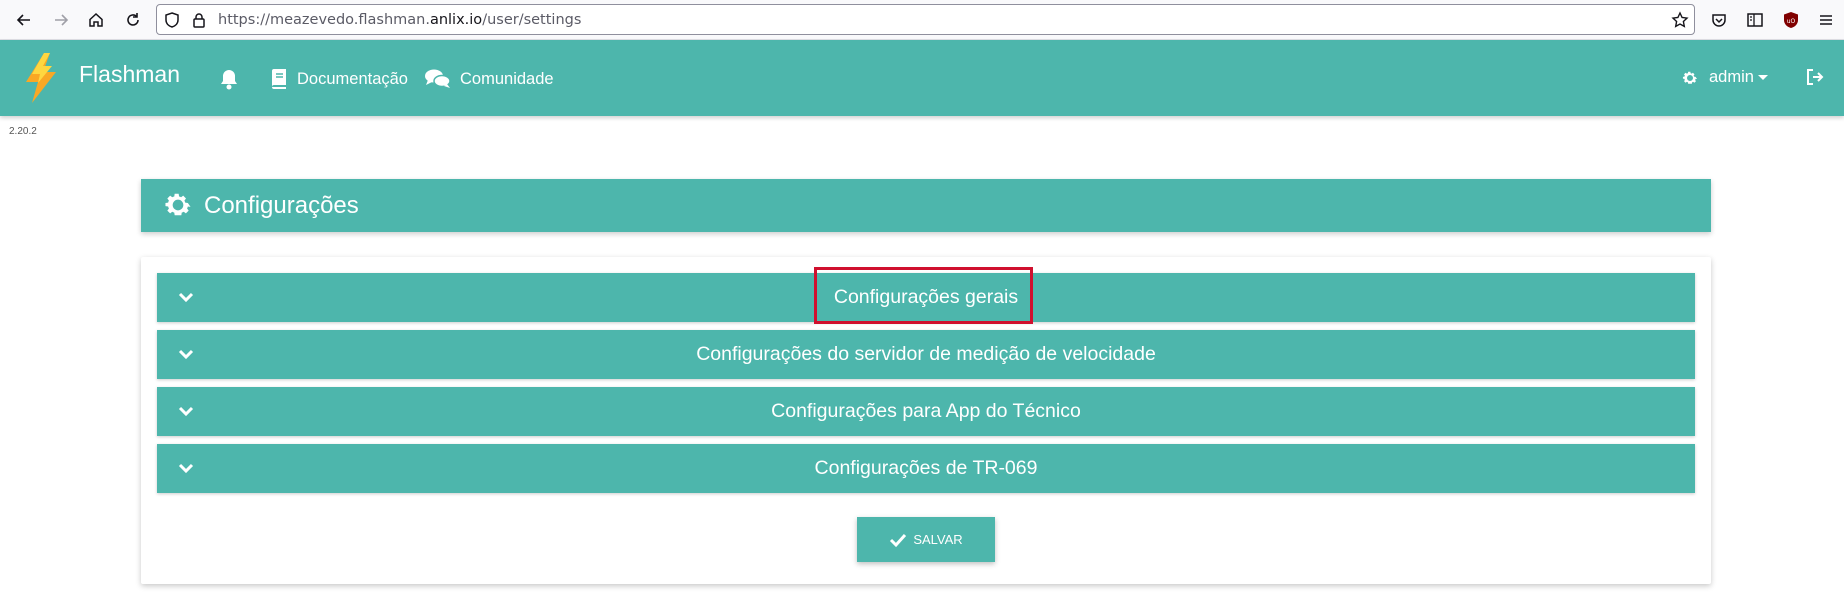 This screenshot has width=1844, height=606. What do you see at coordinates (1826, 20) in the screenshot?
I see `menu-icon` at bounding box center [1826, 20].